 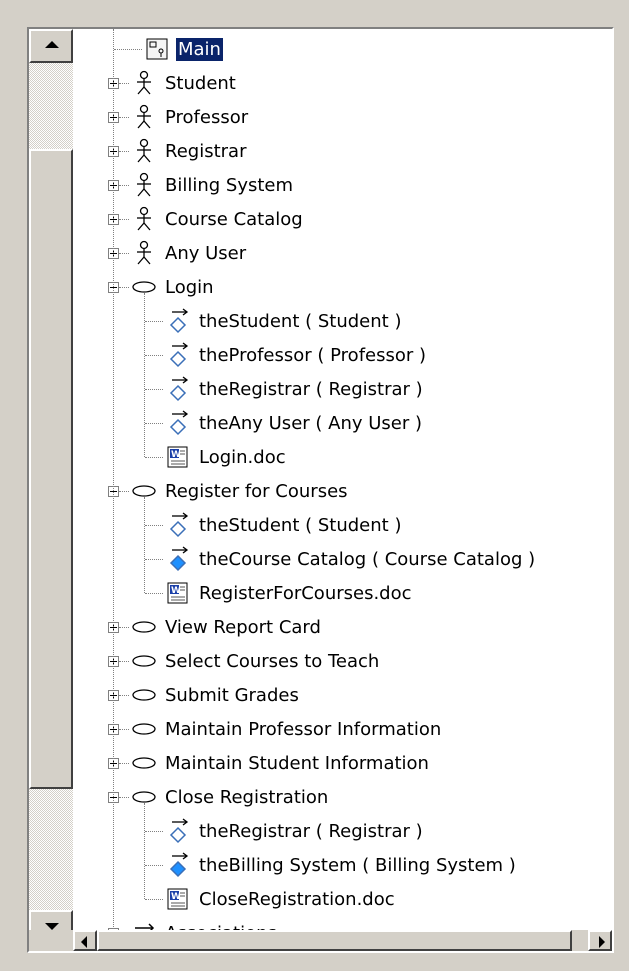 I want to click on tree-node-main: Main, so click(x=168, y=49).